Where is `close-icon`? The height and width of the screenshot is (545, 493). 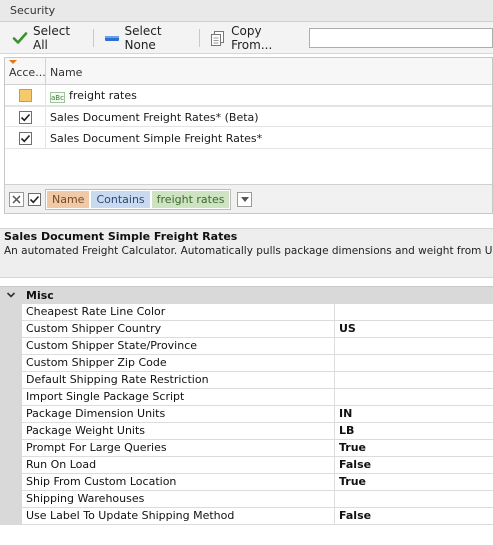 close-icon is located at coordinates (16, 199).